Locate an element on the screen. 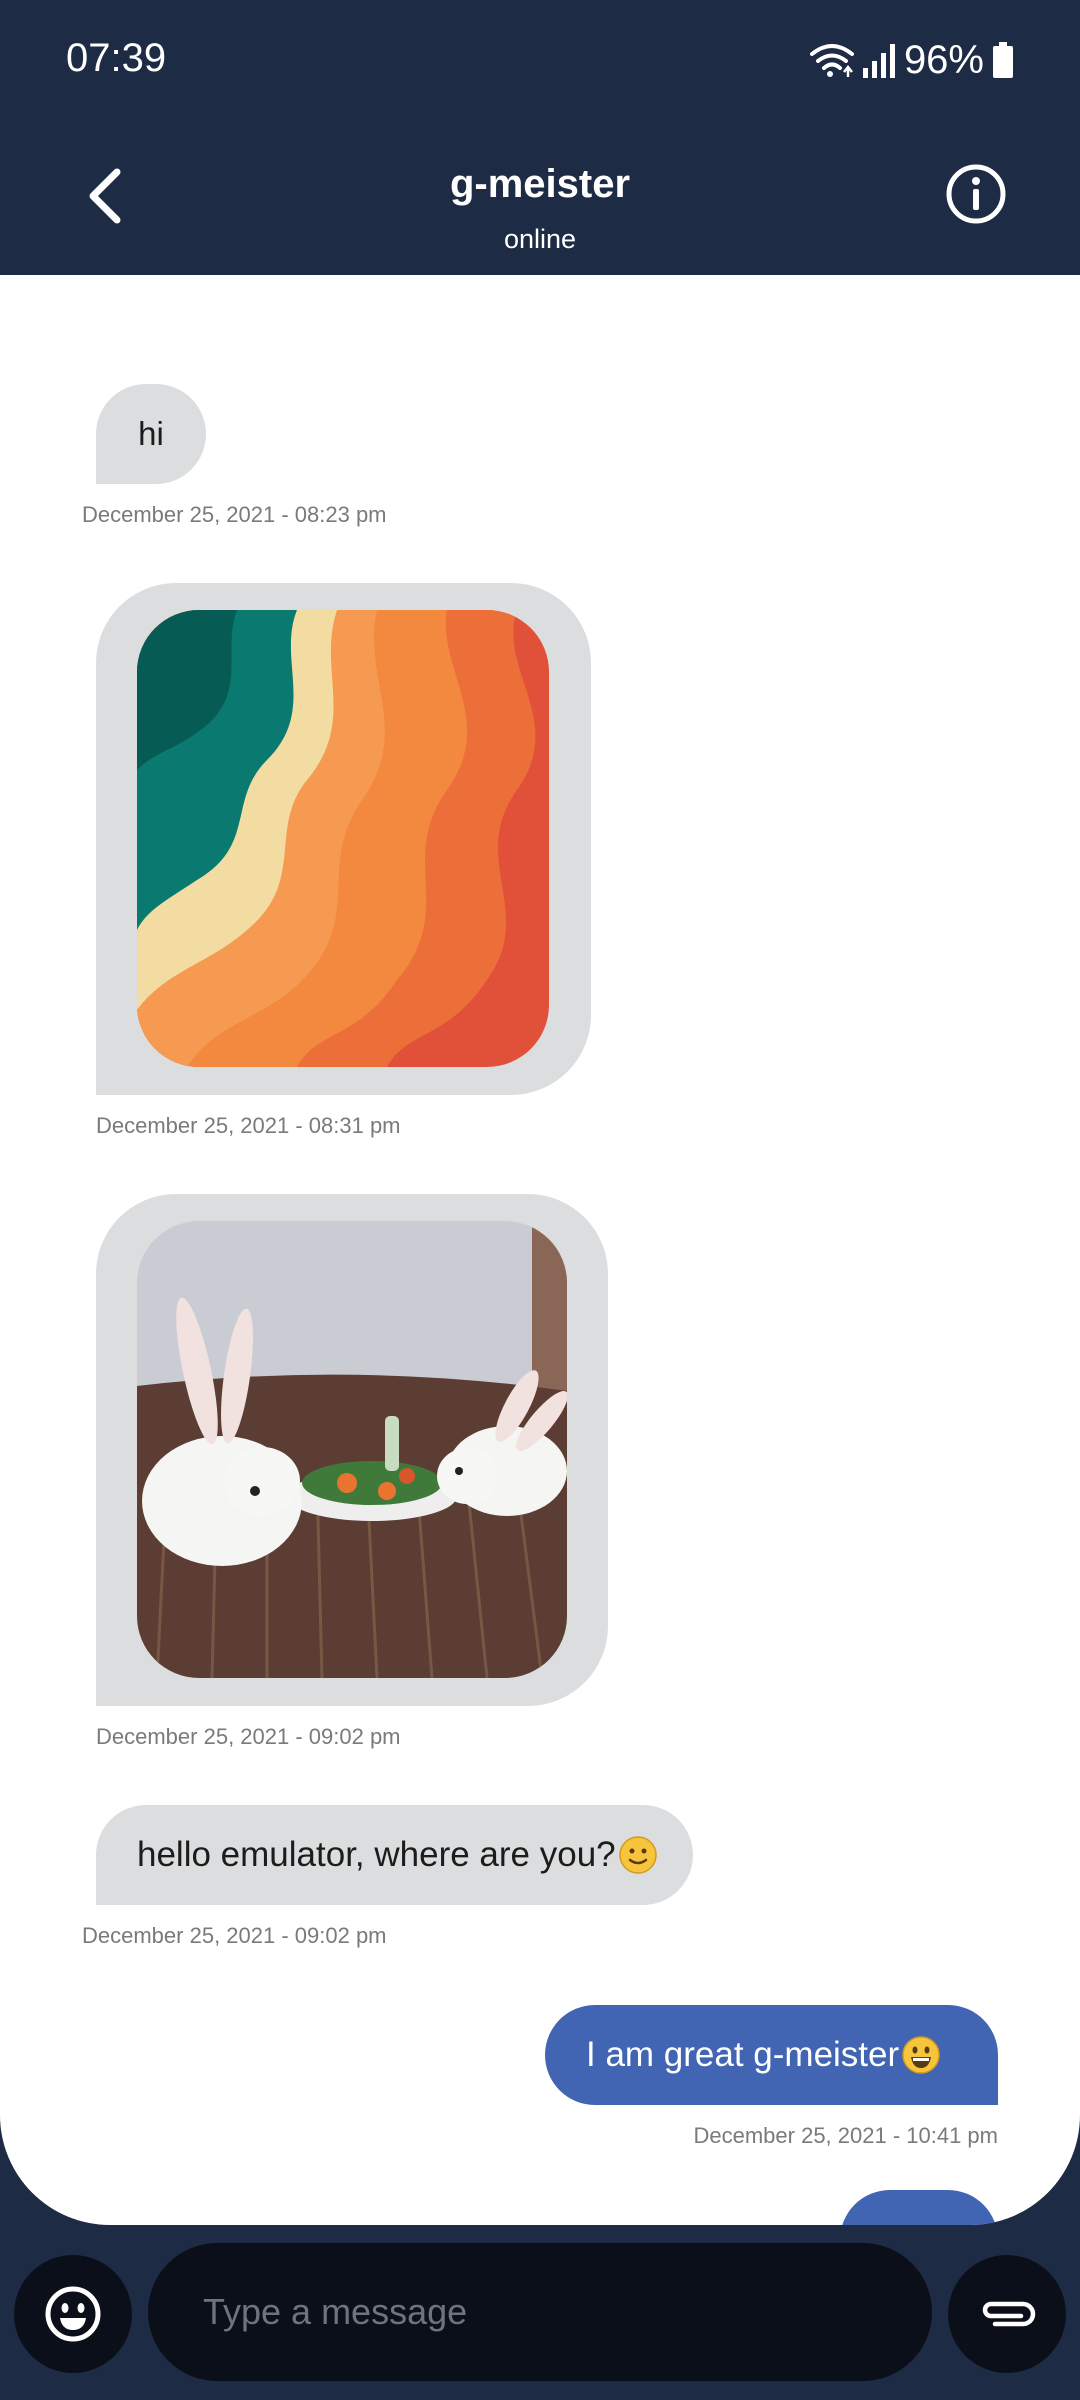  battery-percentage: 96% is located at coordinates (943, 59).